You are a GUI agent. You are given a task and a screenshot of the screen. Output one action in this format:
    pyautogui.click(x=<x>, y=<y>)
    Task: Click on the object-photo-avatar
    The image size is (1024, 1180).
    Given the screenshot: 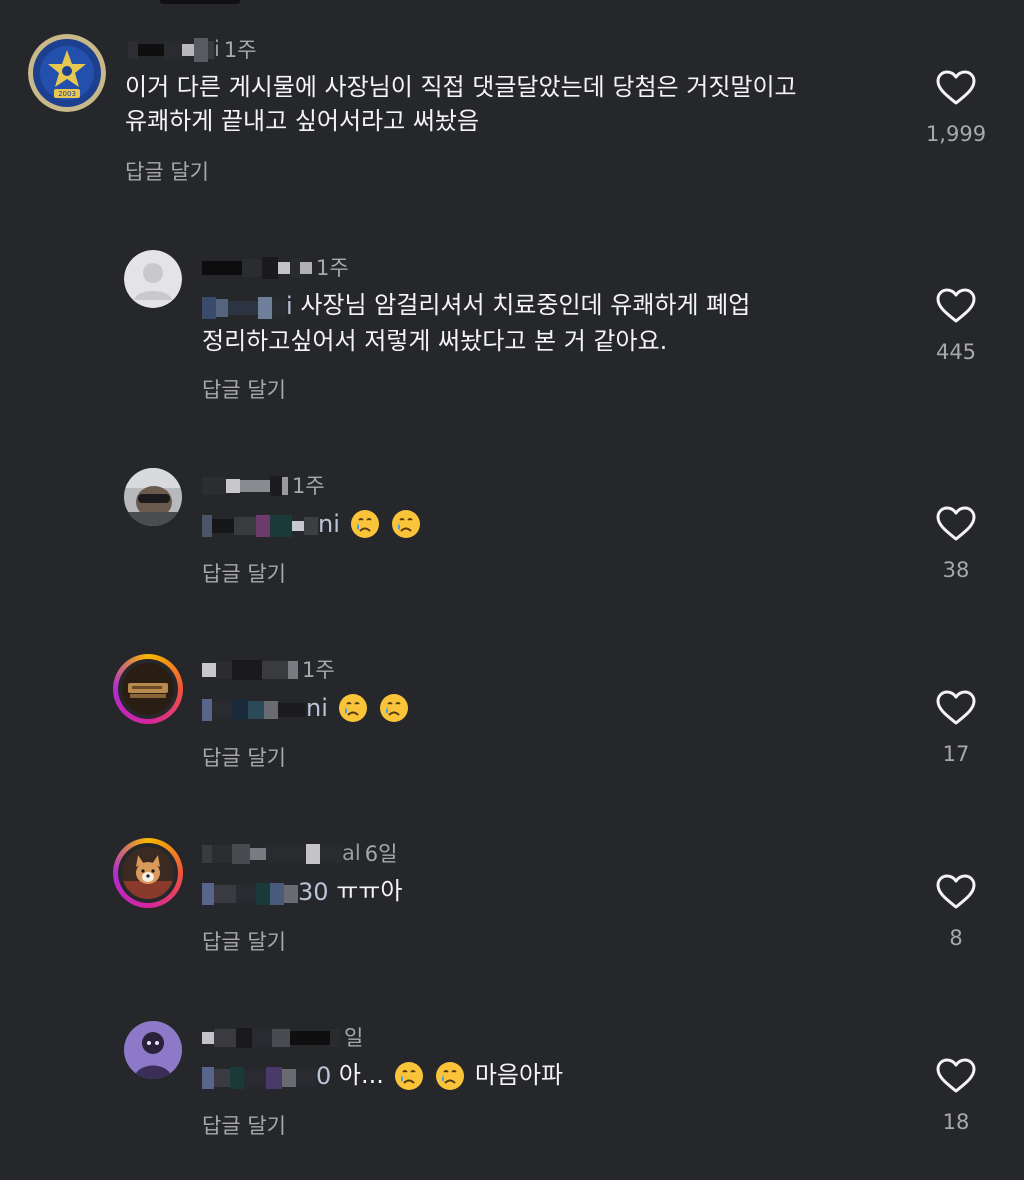 What is the action you would take?
    pyautogui.click(x=148, y=689)
    